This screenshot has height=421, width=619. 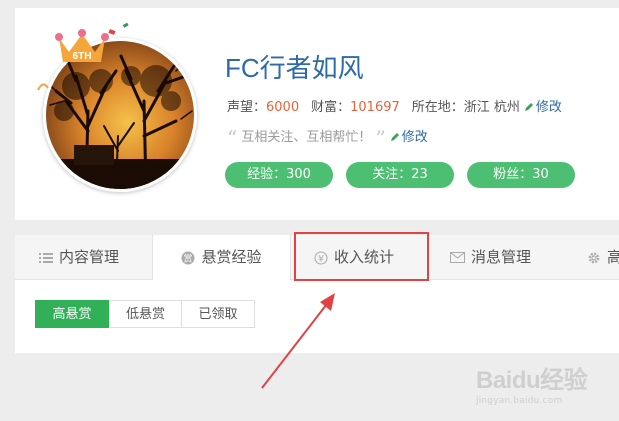 I want to click on profile-stats: 声望：6000 财富：101697 所在地：浙江 杭州 修改, so click(x=394, y=105).